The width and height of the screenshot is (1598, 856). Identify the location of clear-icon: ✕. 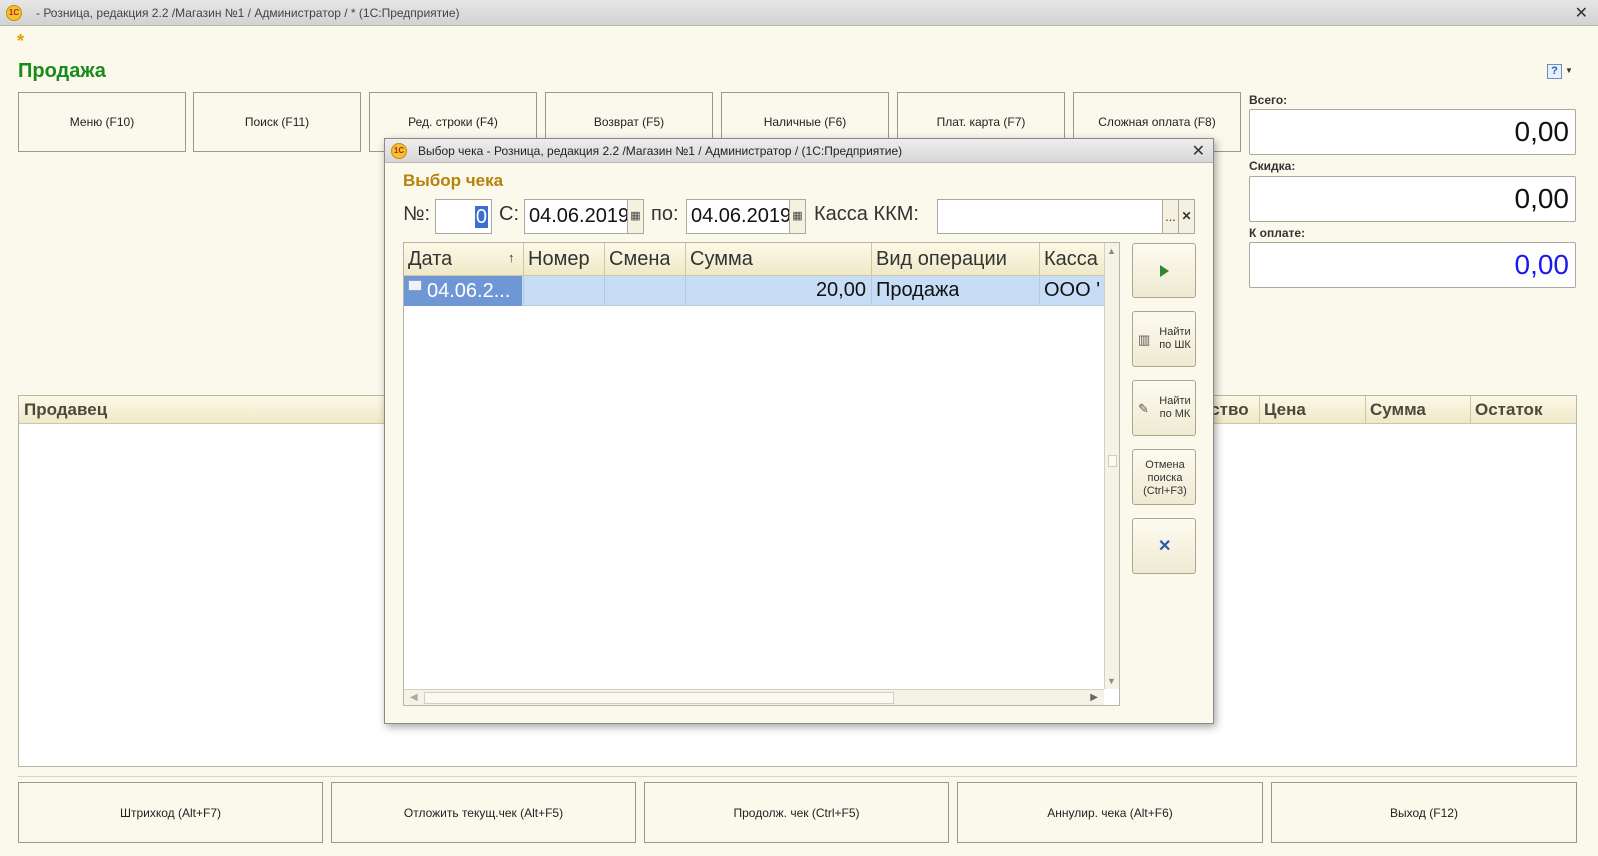
(1187, 216).